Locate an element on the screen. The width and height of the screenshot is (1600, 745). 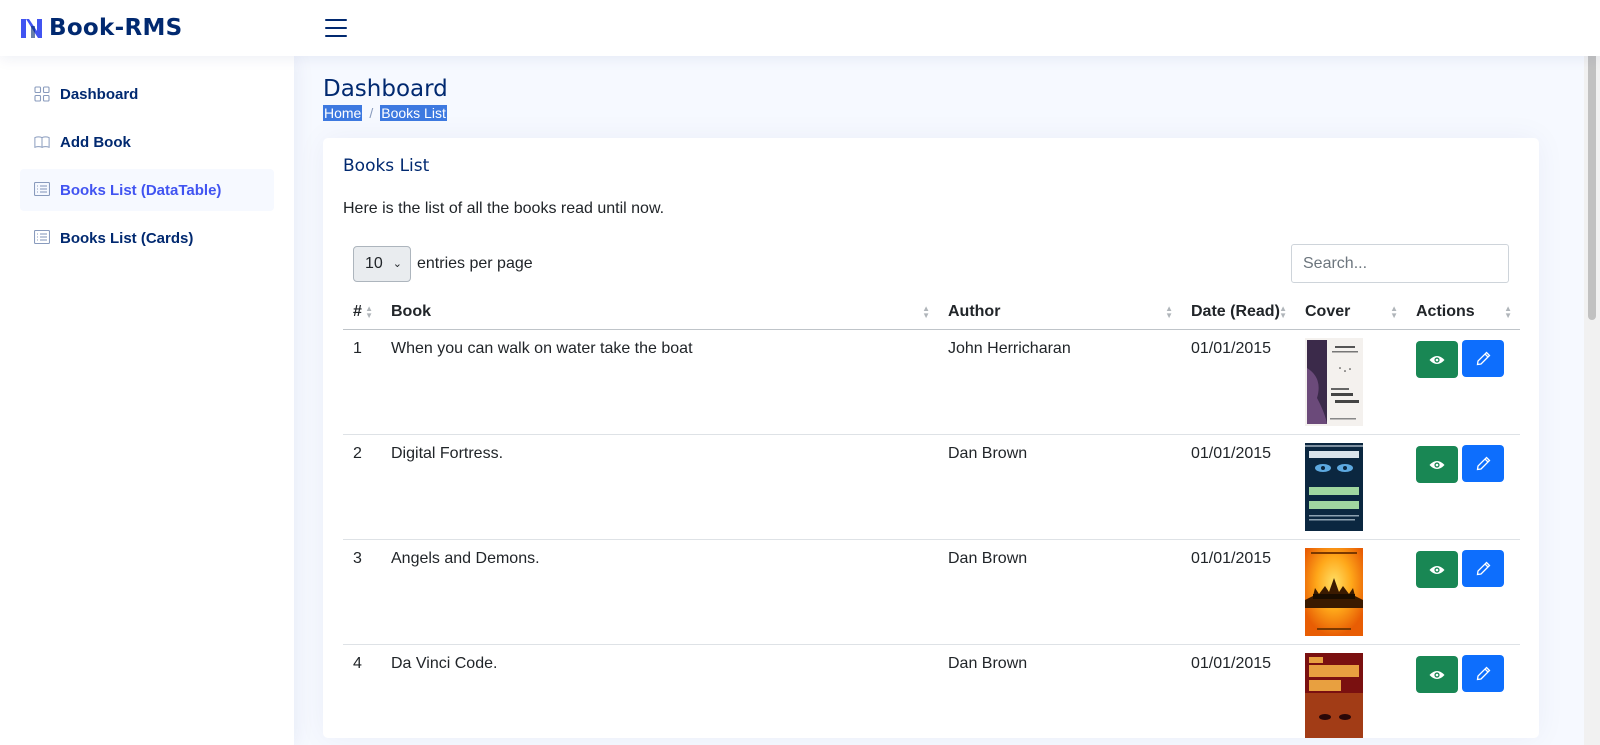
top-header: Book-RMS is located at coordinates (800, 28).